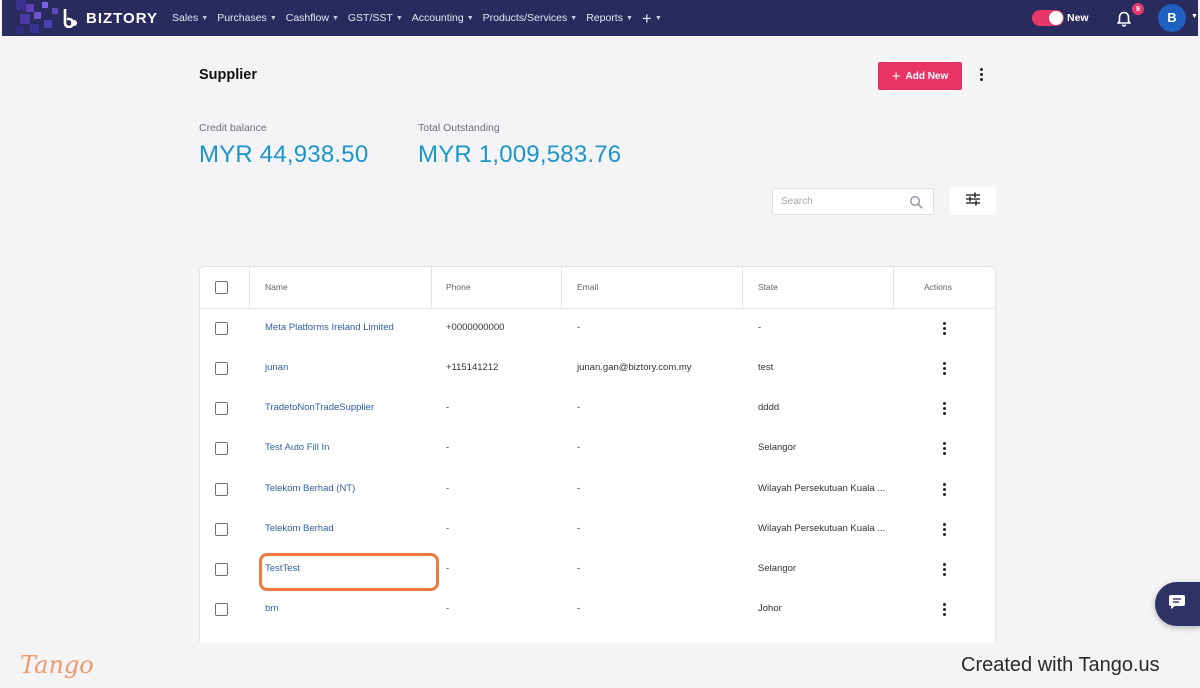 The image size is (1200, 688). Describe the element at coordinates (587, 287) in the screenshot. I see `column-header-email: Email` at that location.